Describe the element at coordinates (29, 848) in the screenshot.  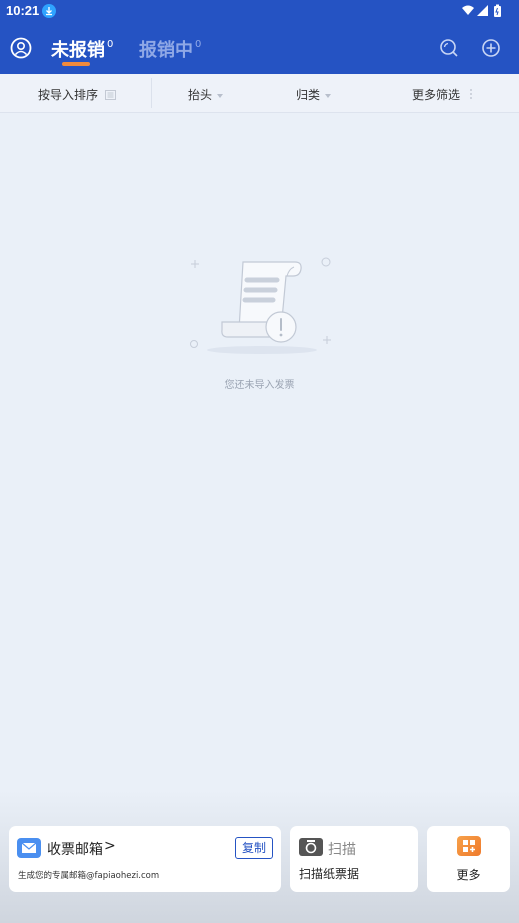
I see `mail-icon` at that location.